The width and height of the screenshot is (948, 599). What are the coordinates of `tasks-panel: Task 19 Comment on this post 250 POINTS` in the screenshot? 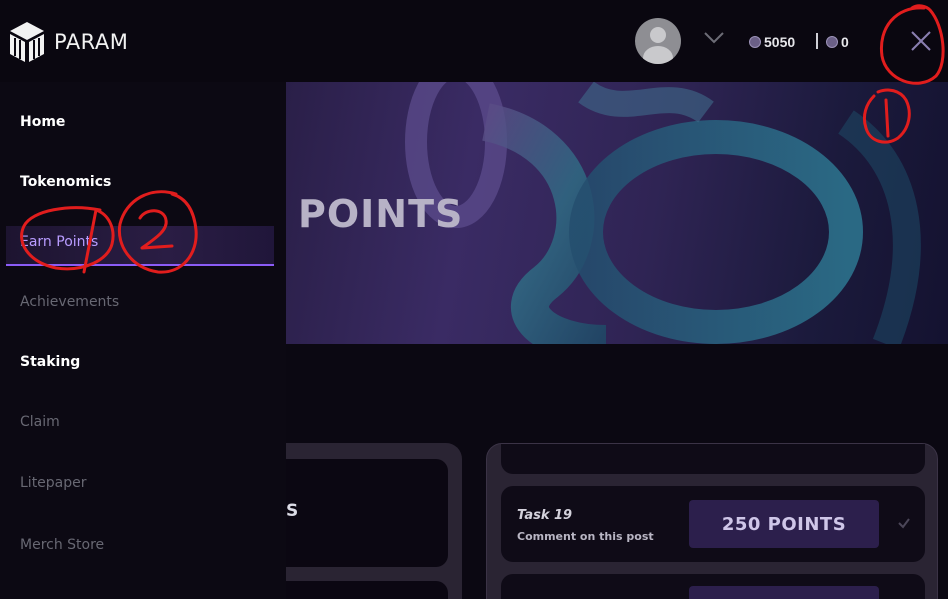 It's located at (712, 521).